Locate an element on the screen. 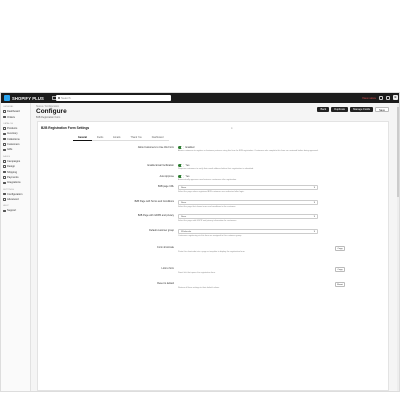 The width and height of the screenshot is (400, 400). setting-button: Reset is located at coordinates (340, 284).